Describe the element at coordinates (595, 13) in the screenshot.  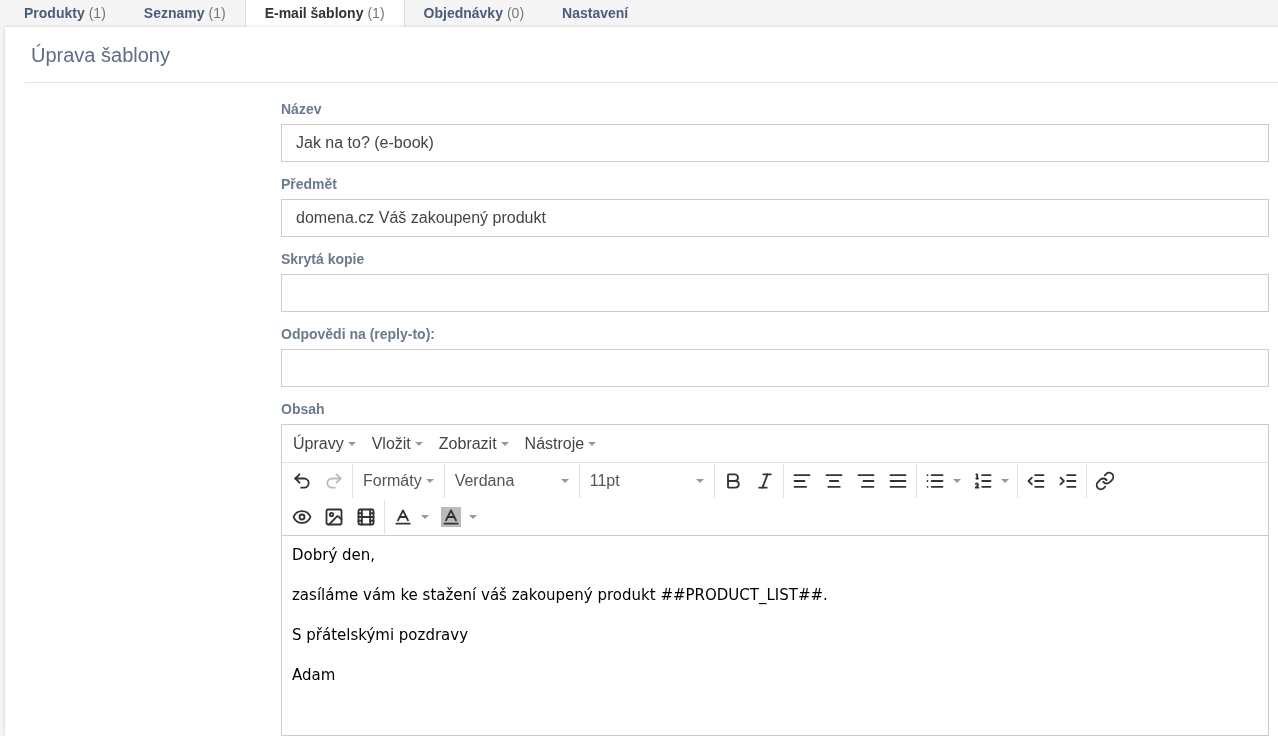
I see `tab: Nastavení` at that location.